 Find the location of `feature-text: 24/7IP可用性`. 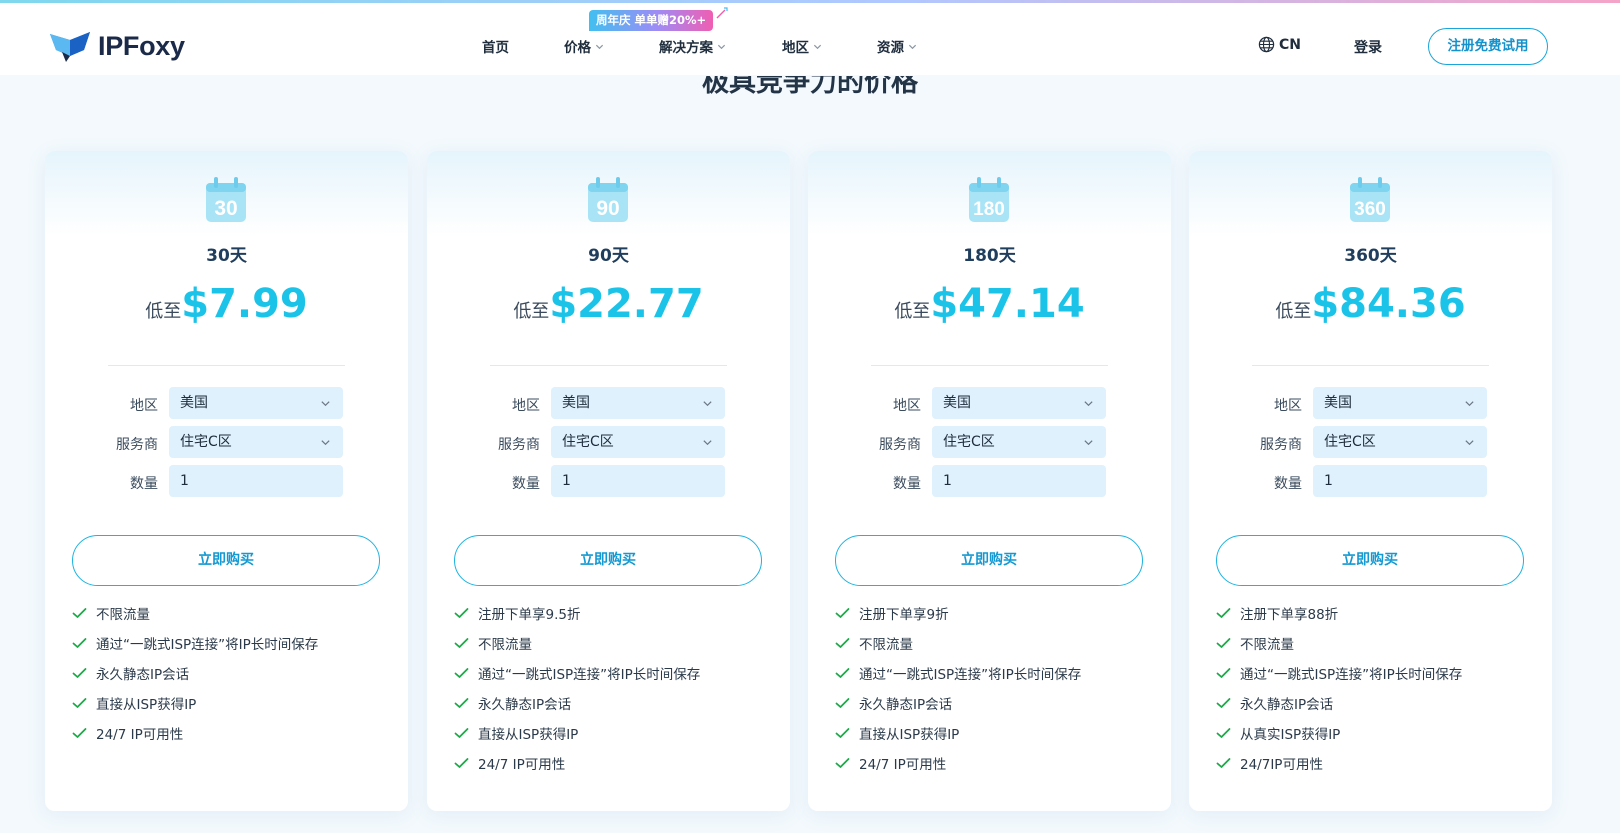

feature-text: 24/7IP可用性 is located at coordinates (1281, 765).